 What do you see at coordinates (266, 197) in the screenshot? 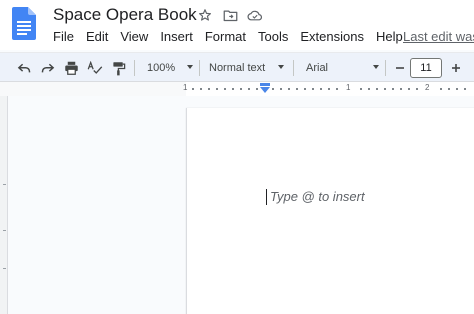
I see `text-cursor` at bounding box center [266, 197].